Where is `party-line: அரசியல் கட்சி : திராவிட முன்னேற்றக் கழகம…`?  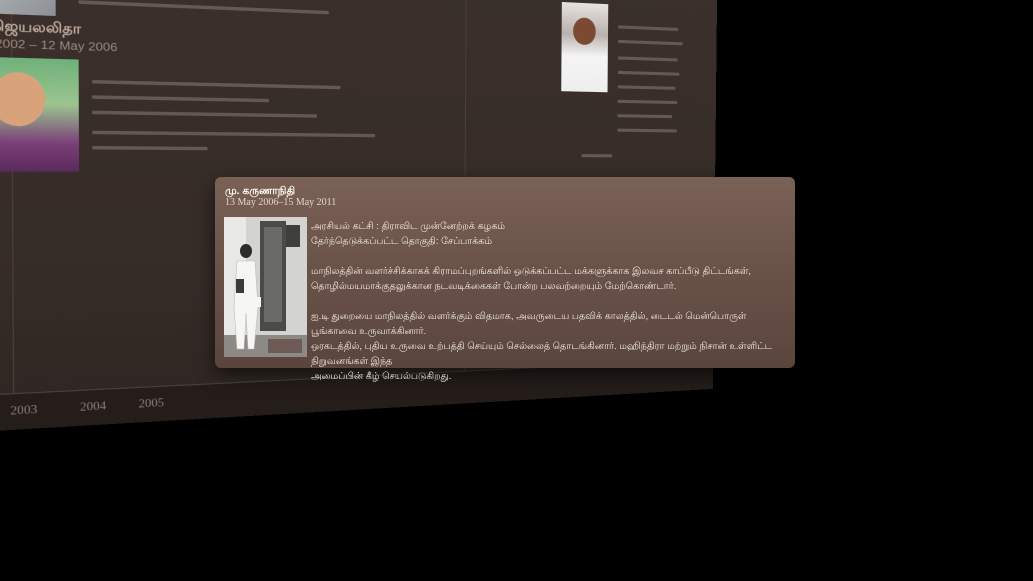 party-line: அரசியல் கட்சி : திராவிட முன்னேற்றக் கழகம… is located at coordinates (408, 226).